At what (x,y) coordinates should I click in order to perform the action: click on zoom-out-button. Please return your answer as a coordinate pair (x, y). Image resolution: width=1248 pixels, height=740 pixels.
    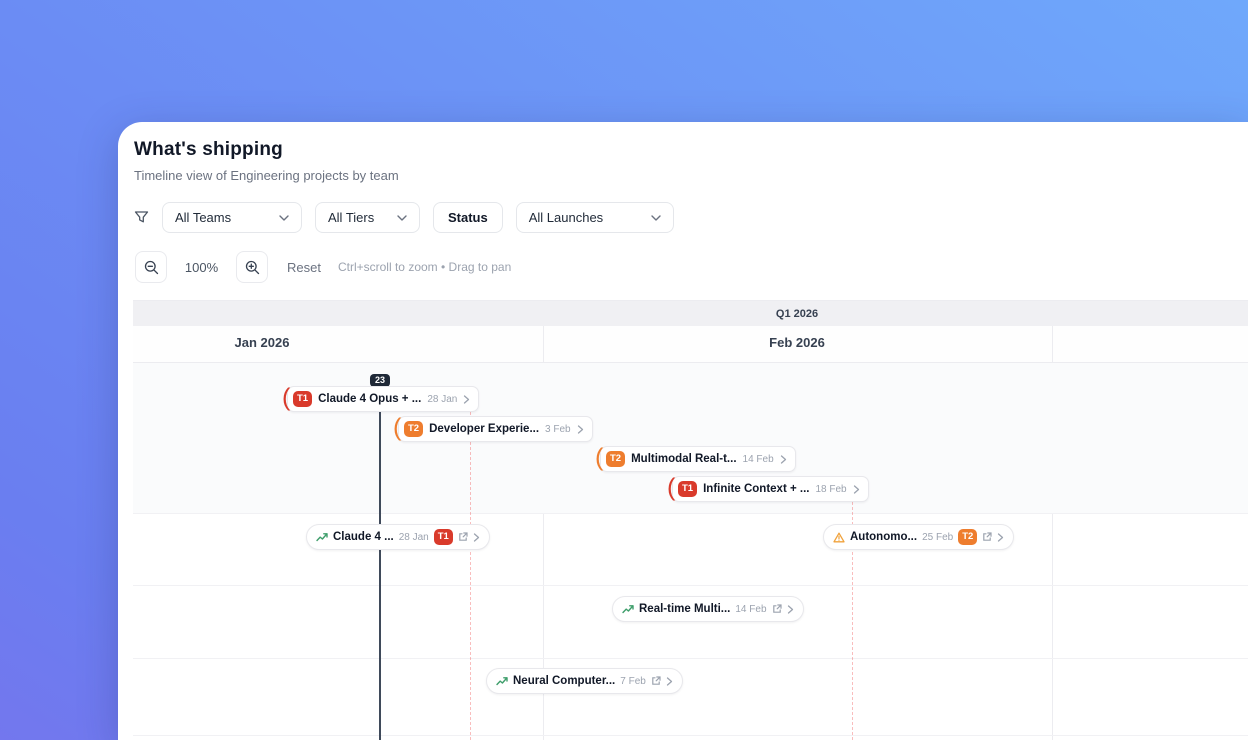
    Looking at the image, I should click on (151, 267).